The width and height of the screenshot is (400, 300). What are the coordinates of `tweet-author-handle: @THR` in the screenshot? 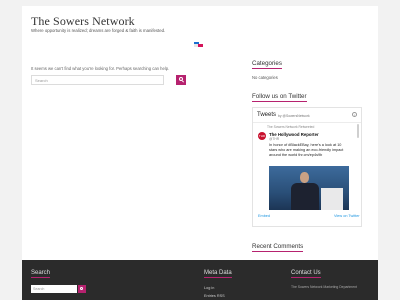 It's located at (274, 139).